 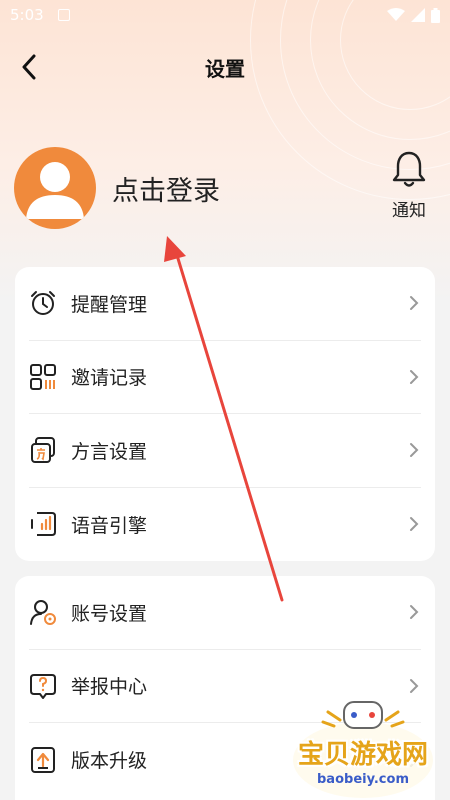 I want to click on account-settings-icon, so click(x=43, y=612).